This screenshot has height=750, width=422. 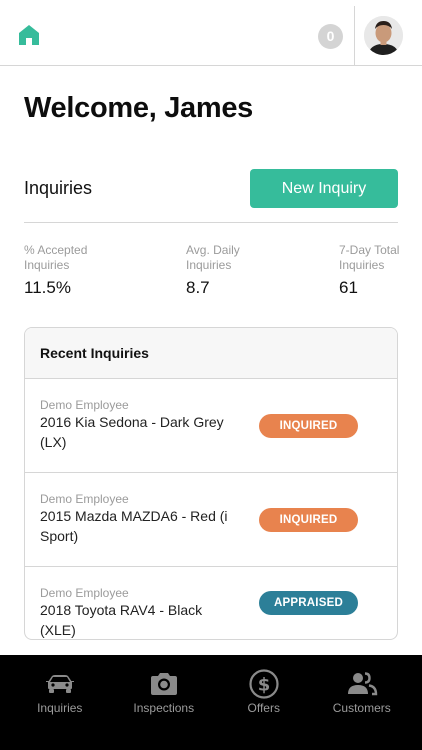 What do you see at coordinates (164, 684) in the screenshot?
I see `camera-icon` at bounding box center [164, 684].